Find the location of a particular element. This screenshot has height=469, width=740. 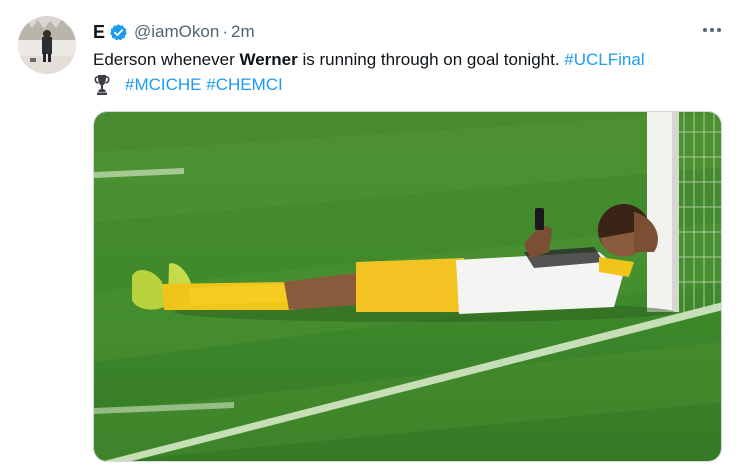

hashtag-mciche: #MCICHE is located at coordinates (163, 84).